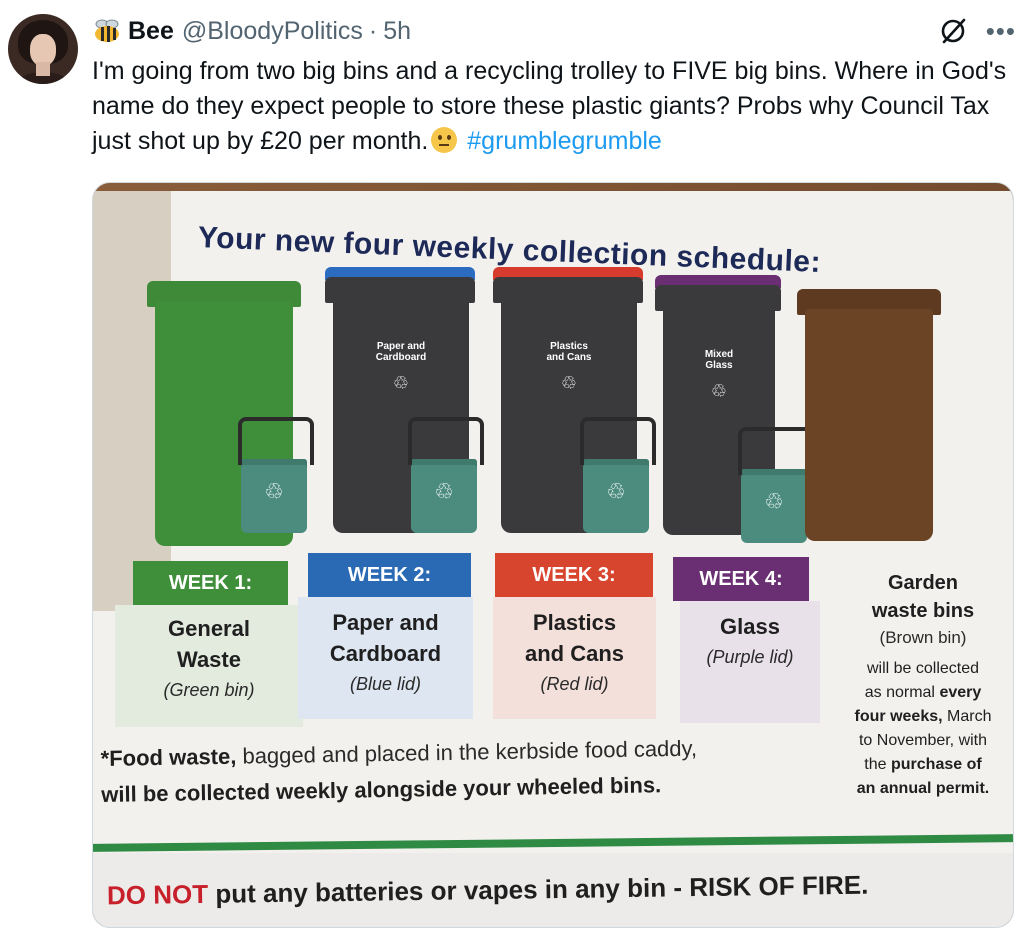 This screenshot has height=939, width=1024. What do you see at coordinates (1001, 31) in the screenshot?
I see `more-icon: •••` at bounding box center [1001, 31].